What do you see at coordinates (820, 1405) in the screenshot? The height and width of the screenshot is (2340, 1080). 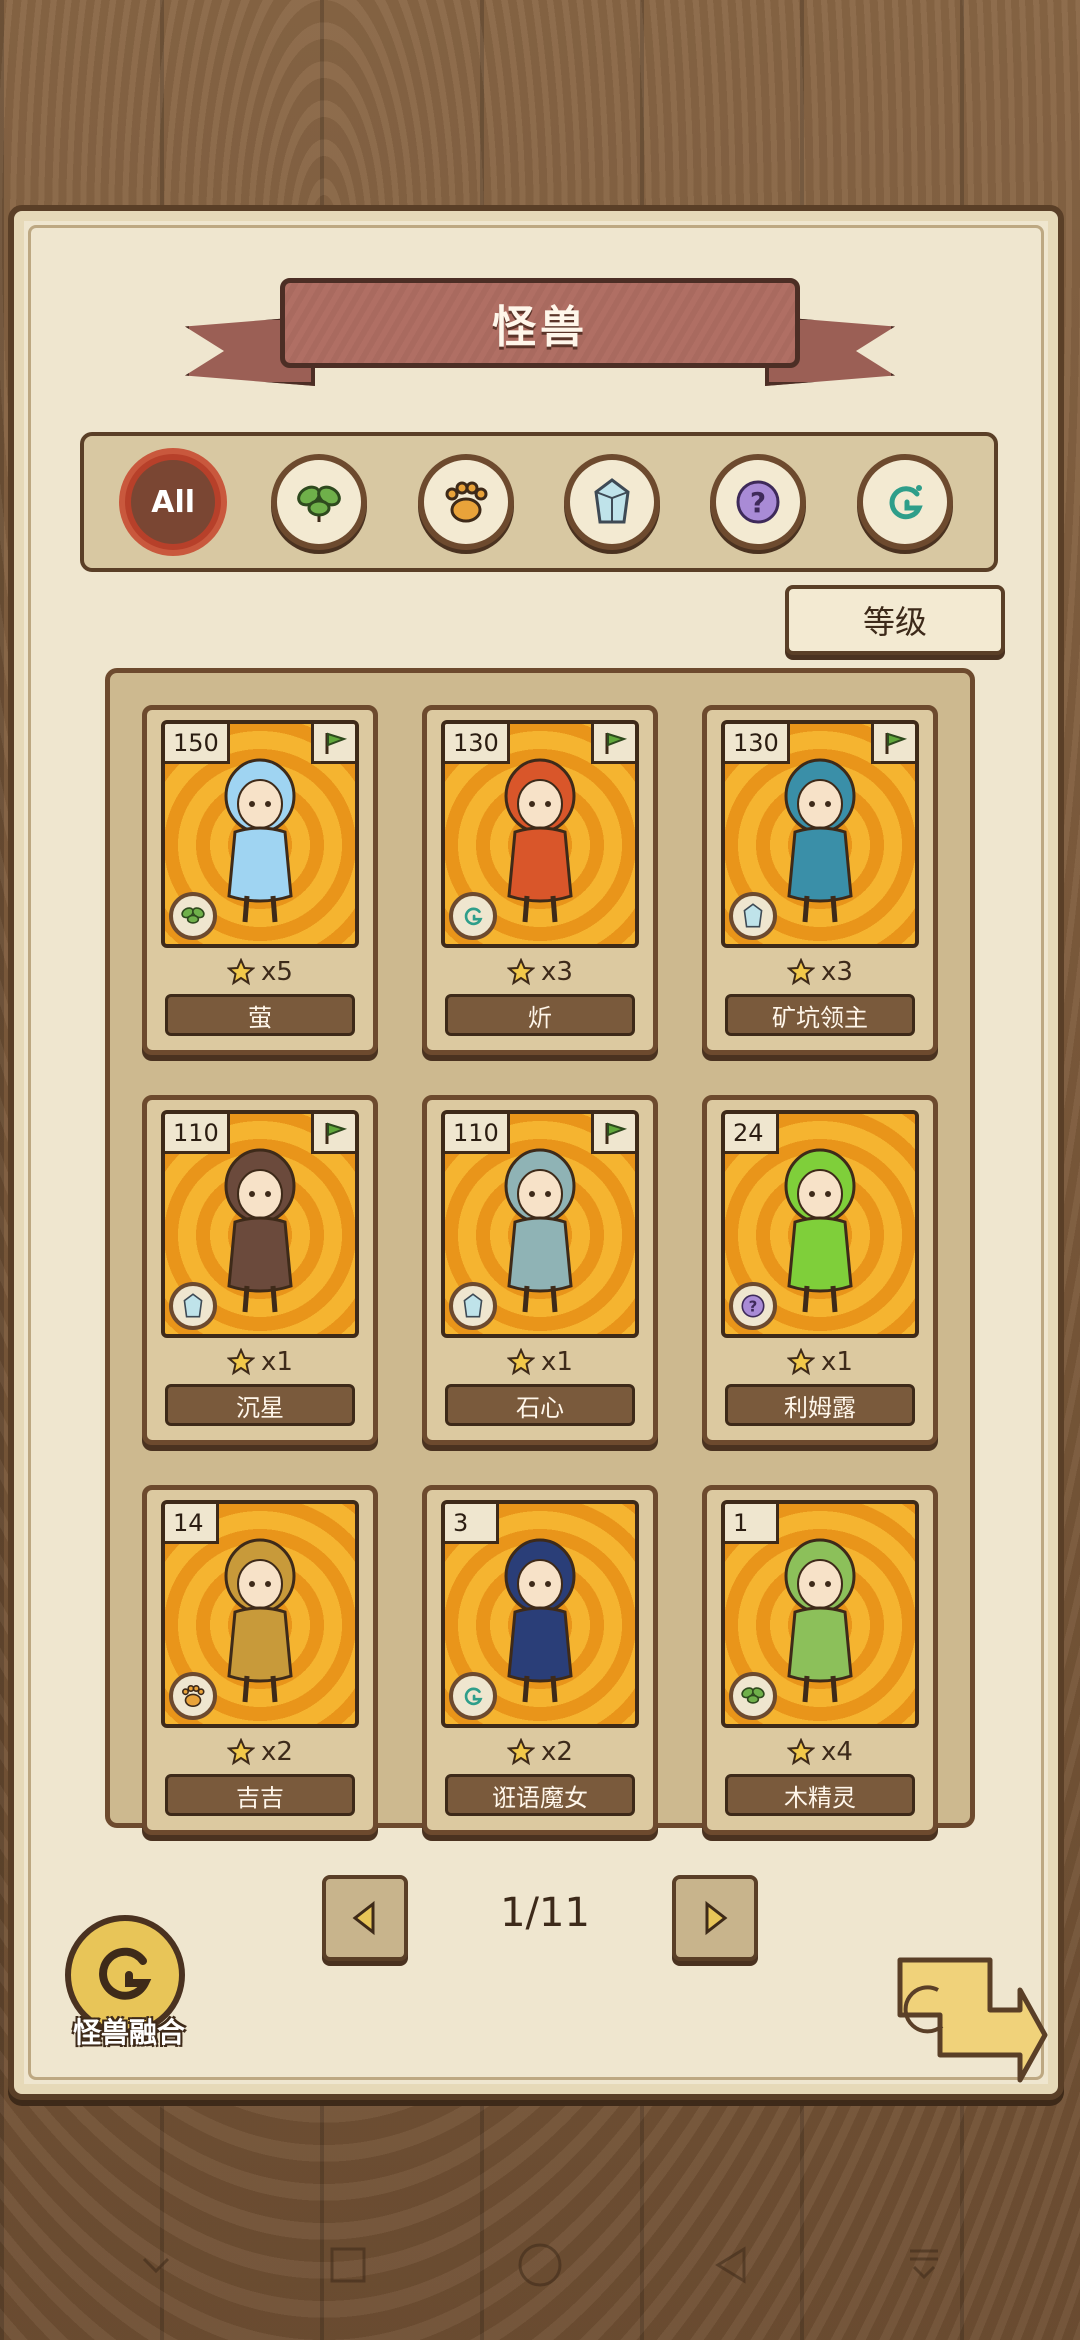 I see `monster-name: 利姆露` at bounding box center [820, 1405].